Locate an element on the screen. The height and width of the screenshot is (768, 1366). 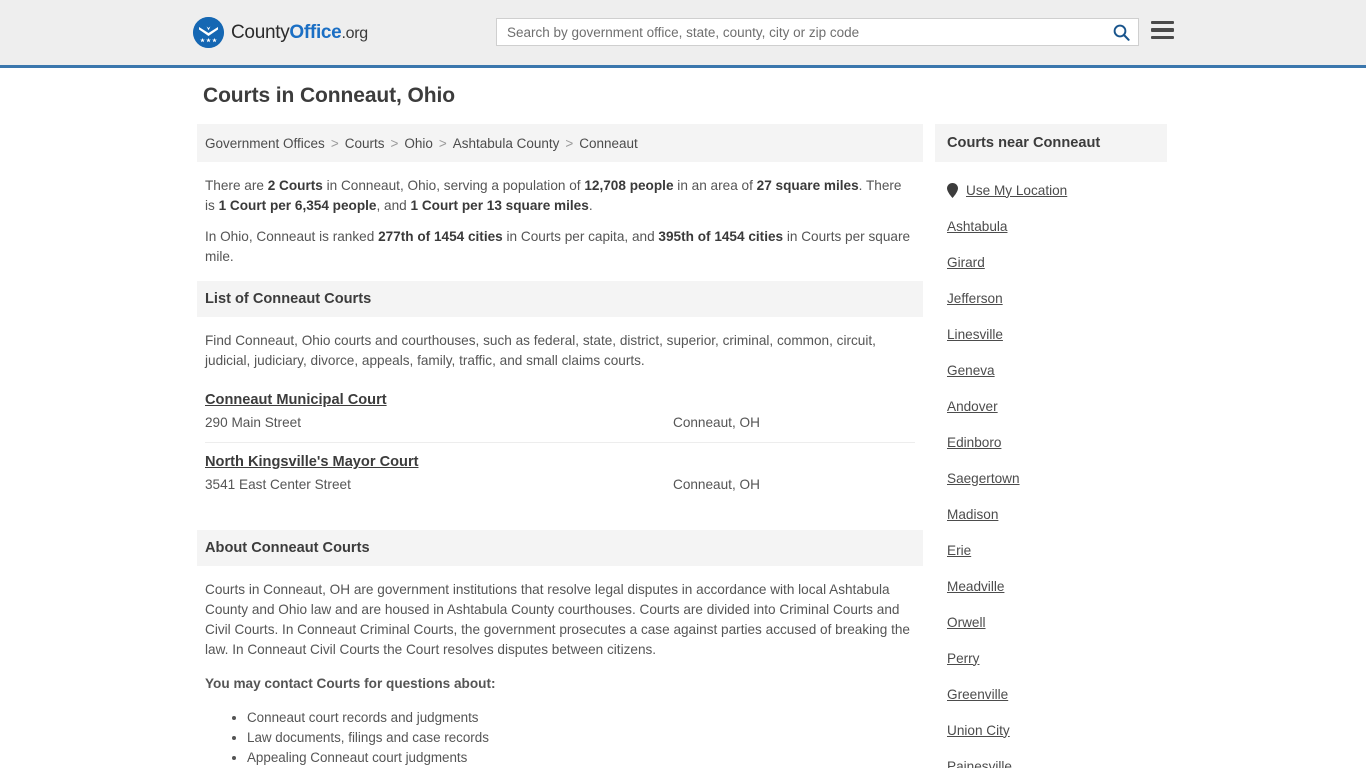
stats-text: , and is located at coordinates (393, 205).